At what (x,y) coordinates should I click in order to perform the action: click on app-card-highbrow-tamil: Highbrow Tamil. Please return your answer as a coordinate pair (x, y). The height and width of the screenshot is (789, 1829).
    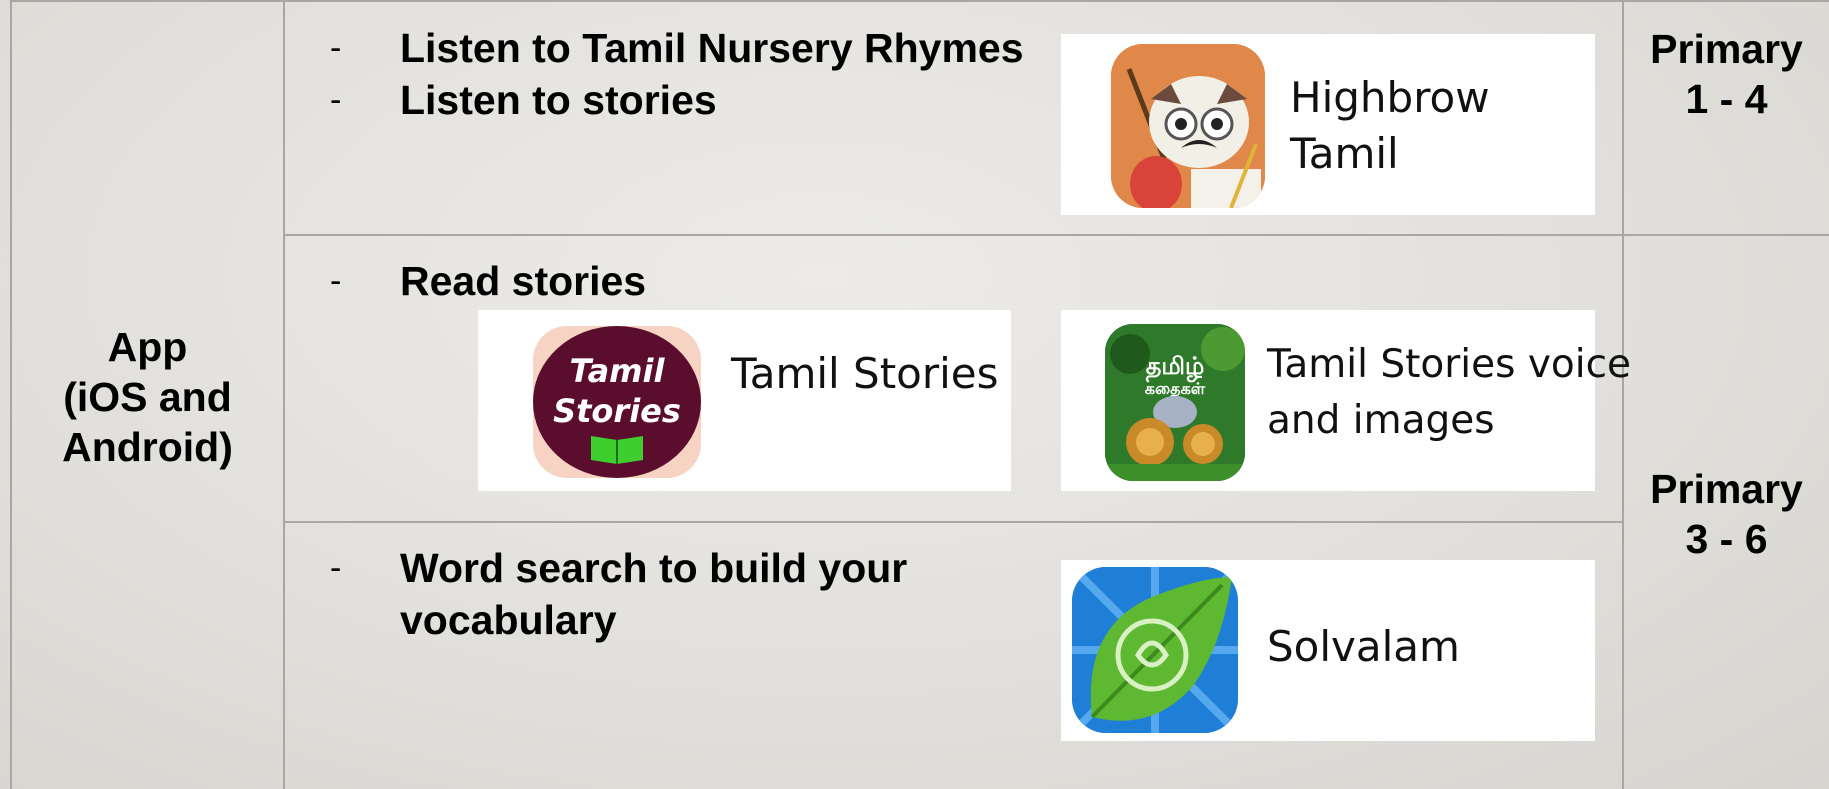
    Looking at the image, I should click on (1328, 124).